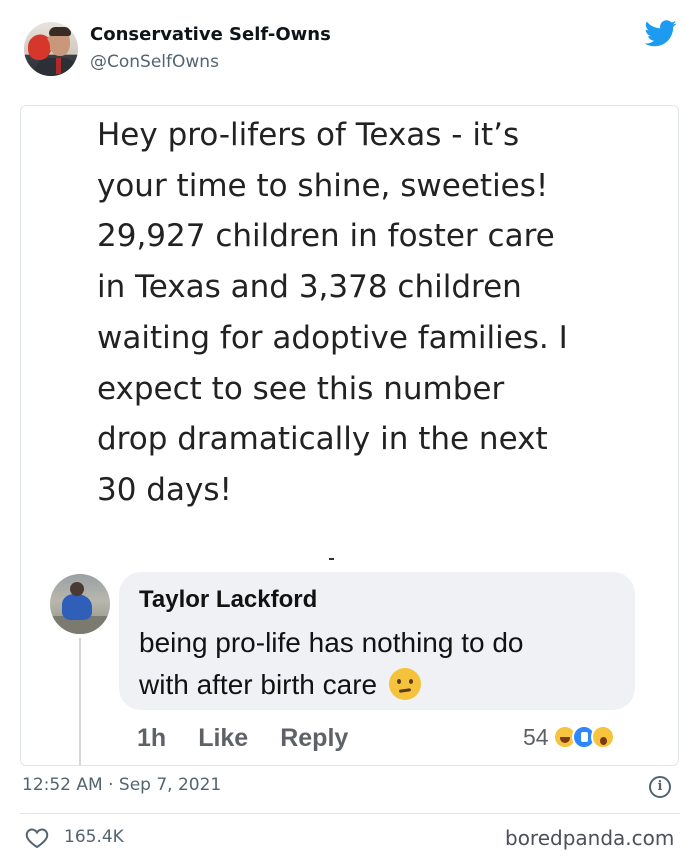 This screenshot has height=866, width=700. I want to click on profile-avatar, so click(51, 49).